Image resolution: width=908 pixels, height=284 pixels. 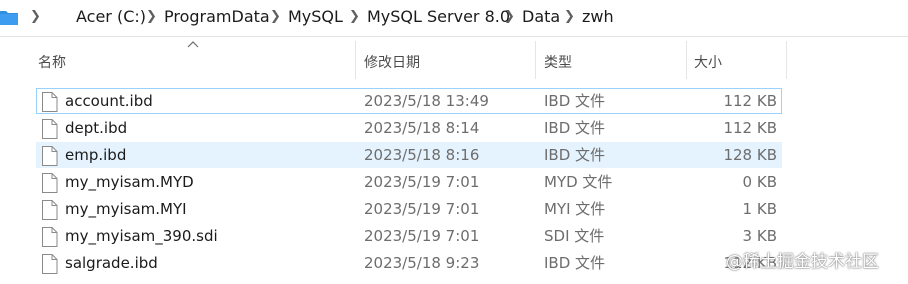 I want to click on file-type: MYD 文件, so click(x=578, y=182).